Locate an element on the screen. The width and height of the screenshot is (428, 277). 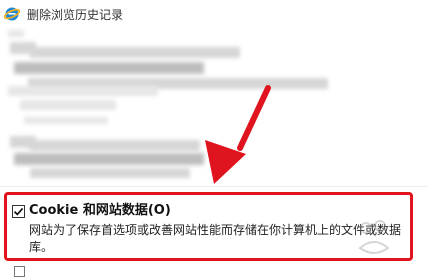
internet-explorer-icon is located at coordinates (12, 14).